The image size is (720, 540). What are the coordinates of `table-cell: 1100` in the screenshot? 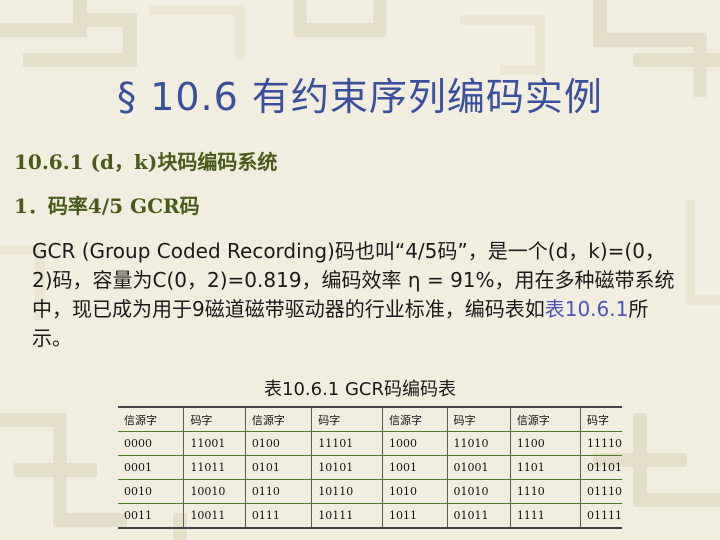 It's located at (545, 443).